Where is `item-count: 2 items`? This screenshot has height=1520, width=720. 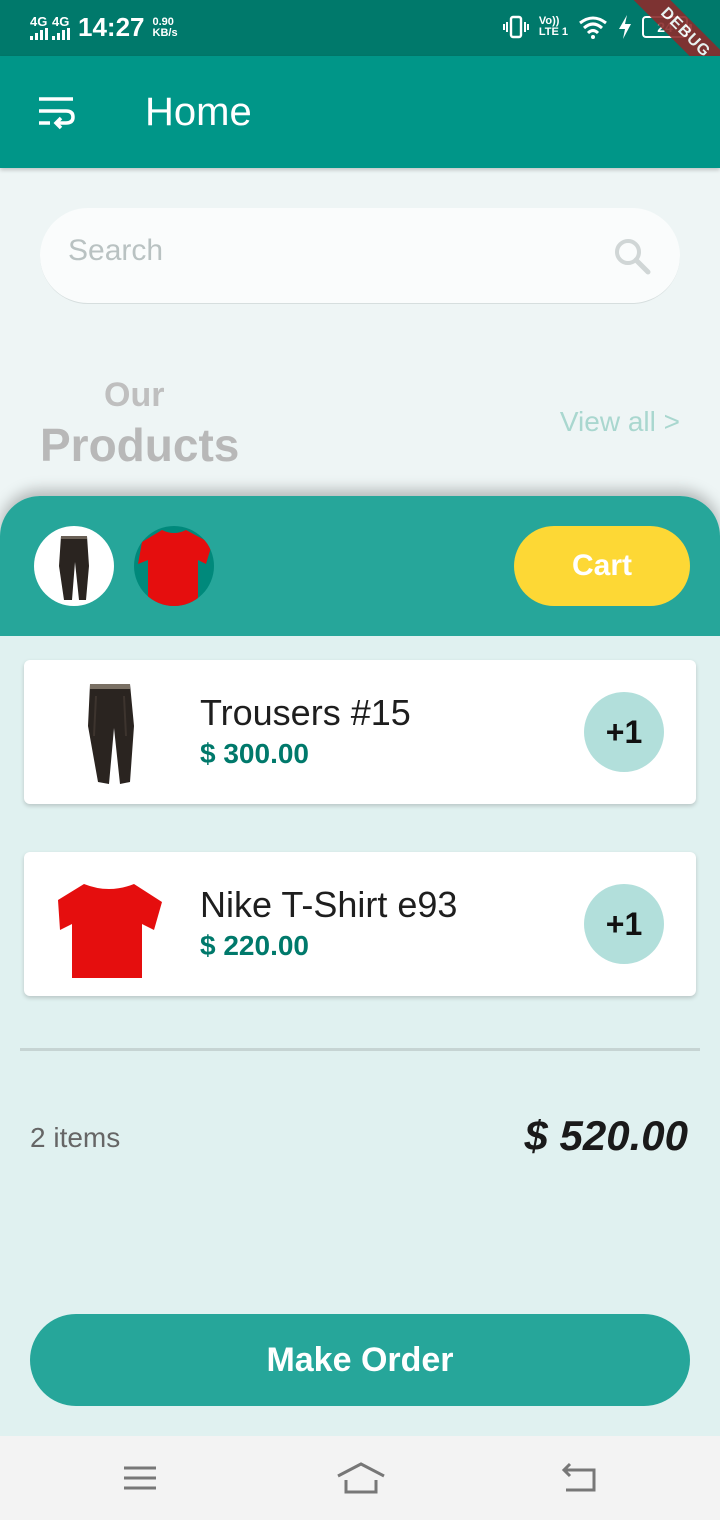
item-count: 2 items is located at coordinates (75, 1137).